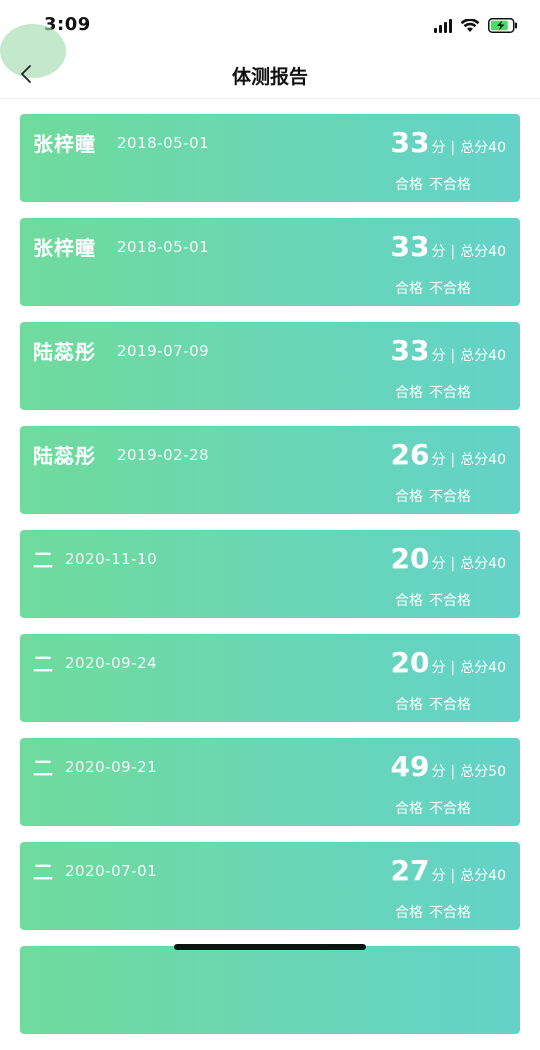  What do you see at coordinates (270, 470) in the screenshot?
I see `report-card: 陆蕊彤 2019-02-28 26 分 | 总分40 合格 不合格` at bounding box center [270, 470].